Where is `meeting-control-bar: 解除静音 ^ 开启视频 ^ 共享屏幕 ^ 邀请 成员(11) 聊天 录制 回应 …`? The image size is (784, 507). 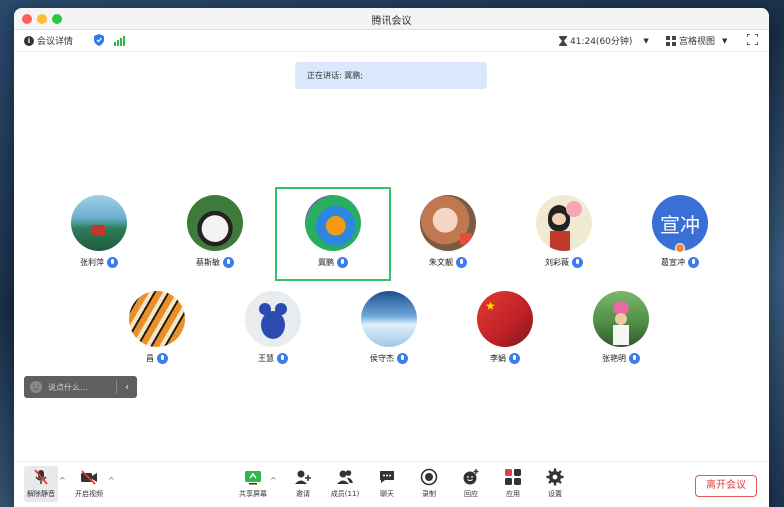
meeting-control-bar: 解除静音 ^ 开启视频 ^ 共享屏幕 ^ 邀请 成员(11) 聊天 录制 回应 … is located at coordinates (391, 484).